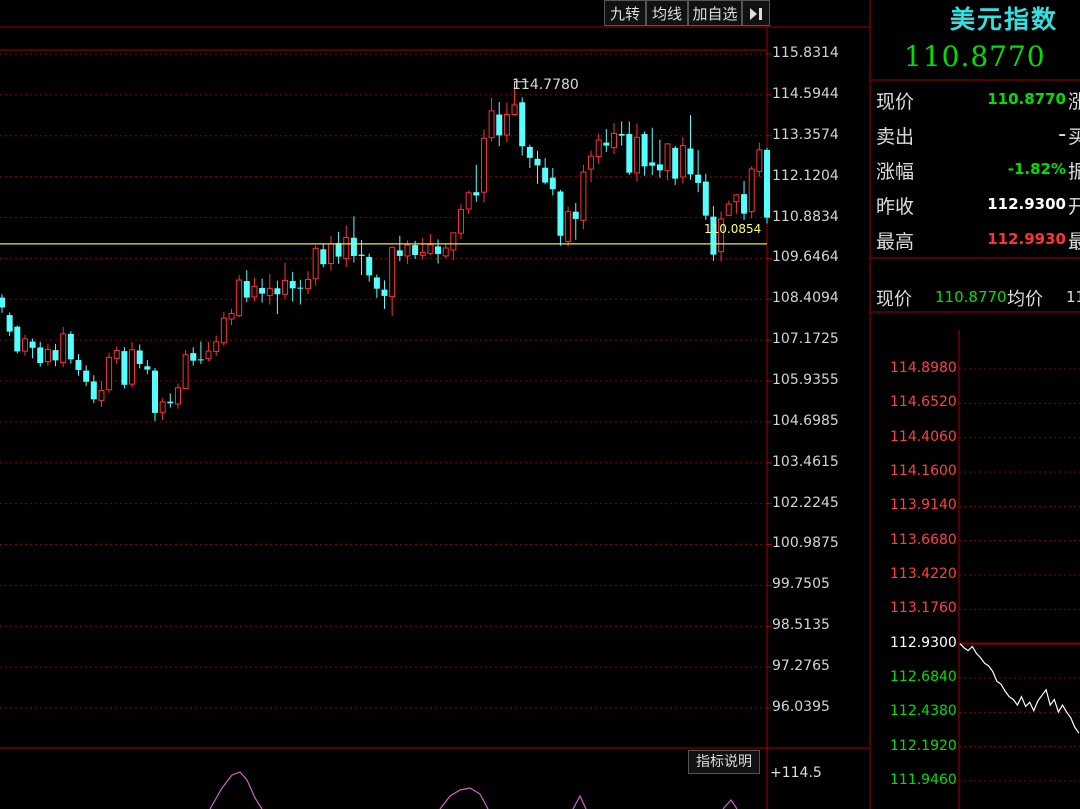  What do you see at coordinates (715, 13) in the screenshot?
I see `add-favorite-button: 加自选` at bounding box center [715, 13].